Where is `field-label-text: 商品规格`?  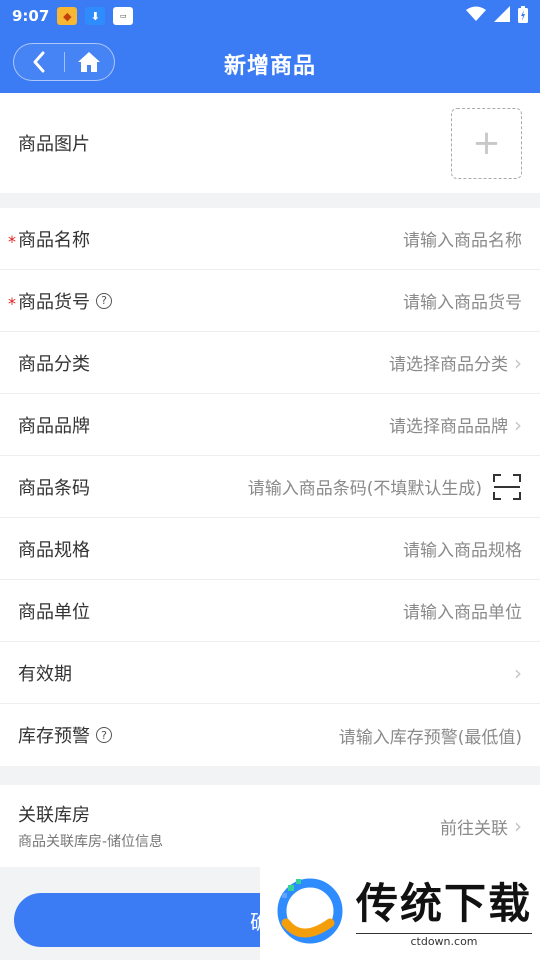 field-label-text: 商品规格 is located at coordinates (54, 550).